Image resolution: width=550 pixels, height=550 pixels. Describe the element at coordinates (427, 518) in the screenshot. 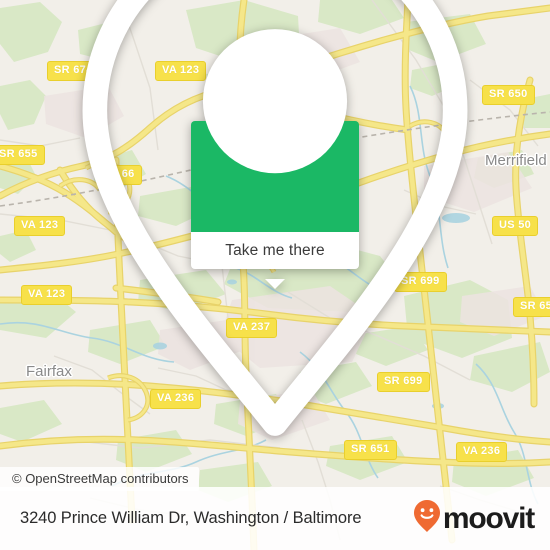

I see `moovit-smiley-pin-icon` at that location.